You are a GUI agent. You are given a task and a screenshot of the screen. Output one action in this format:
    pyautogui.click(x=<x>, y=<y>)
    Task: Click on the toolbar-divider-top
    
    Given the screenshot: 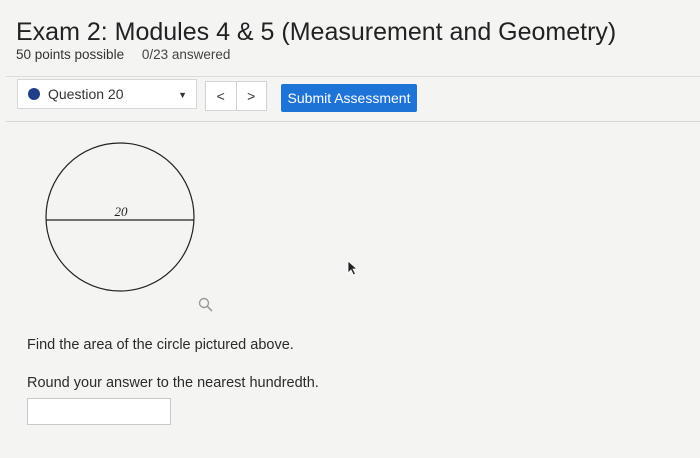 What is the action you would take?
    pyautogui.click(x=353, y=76)
    